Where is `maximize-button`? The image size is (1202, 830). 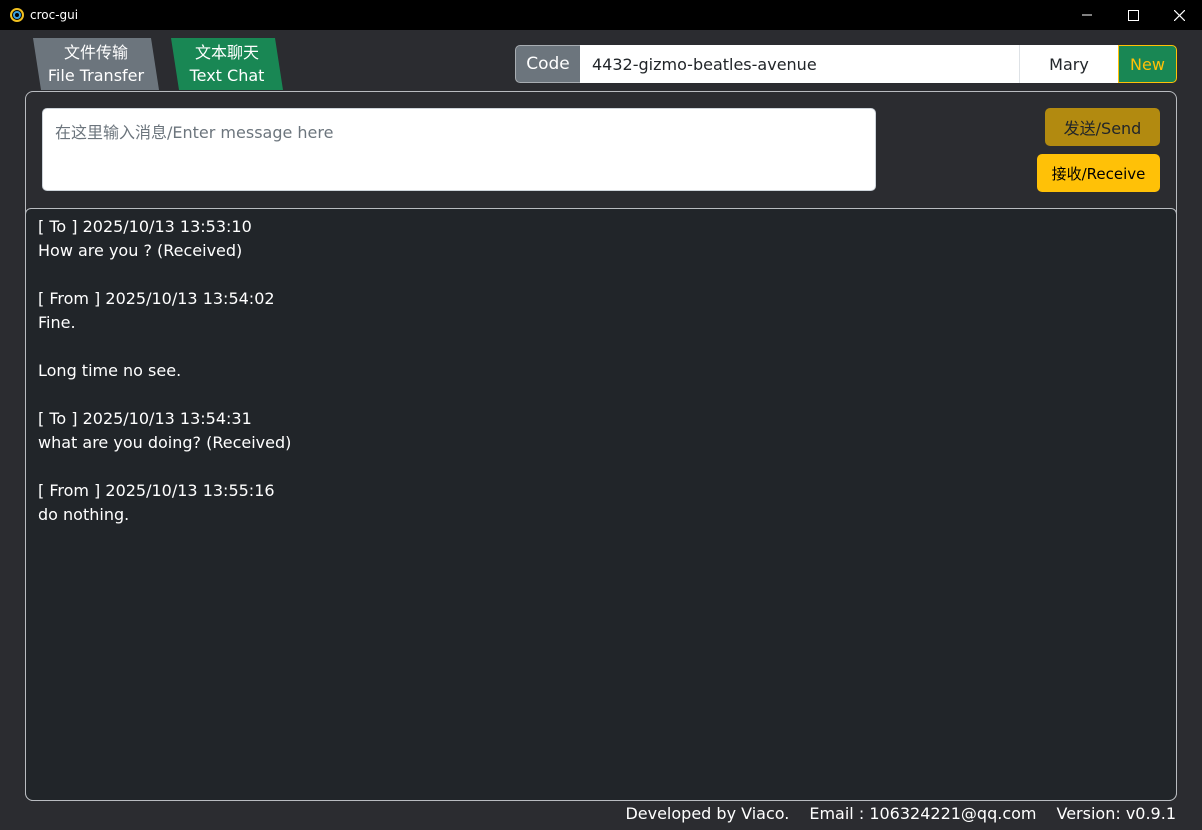 maximize-button is located at coordinates (1133, 15).